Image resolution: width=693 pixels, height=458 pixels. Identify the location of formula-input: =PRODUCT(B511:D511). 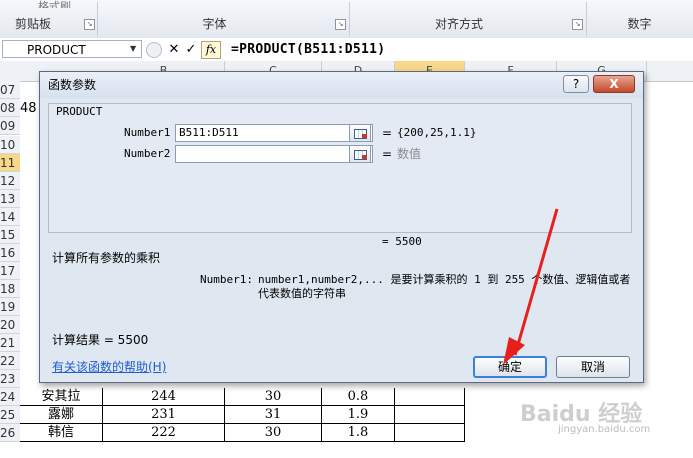
(308, 50).